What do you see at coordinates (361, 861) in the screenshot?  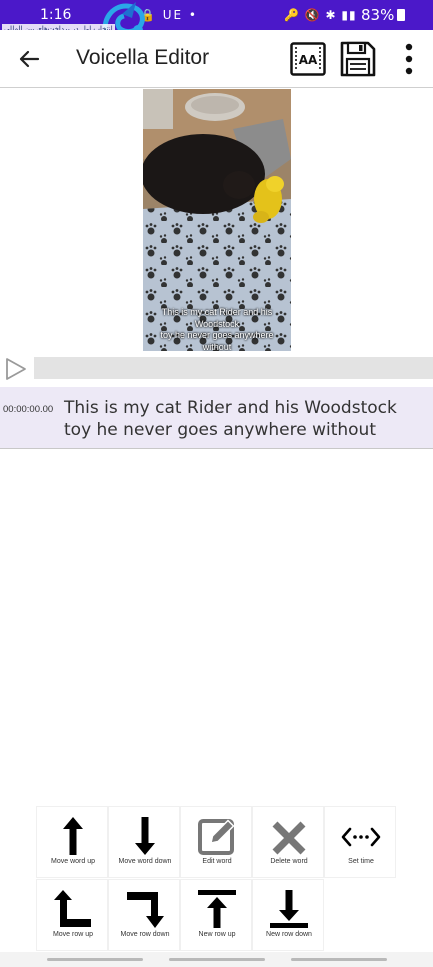 I see `tool-label: Set time` at bounding box center [361, 861].